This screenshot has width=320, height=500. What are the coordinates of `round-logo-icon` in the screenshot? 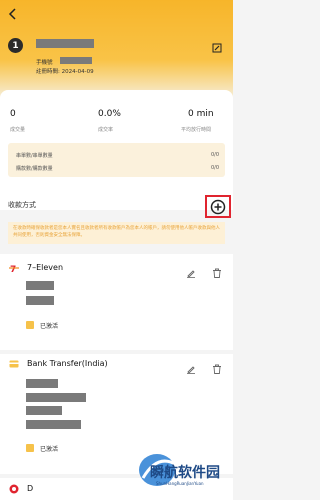 It's located at (14, 489).